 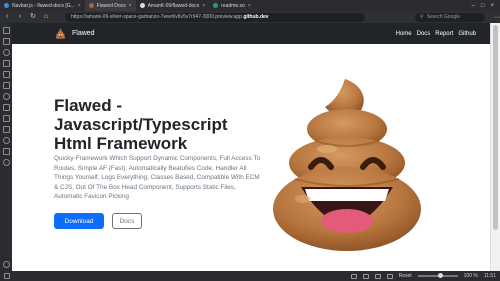 What do you see at coordinates (7, 17) in the screenshot?
I see `back-icon: ‹` at bounding box center [7, 17].